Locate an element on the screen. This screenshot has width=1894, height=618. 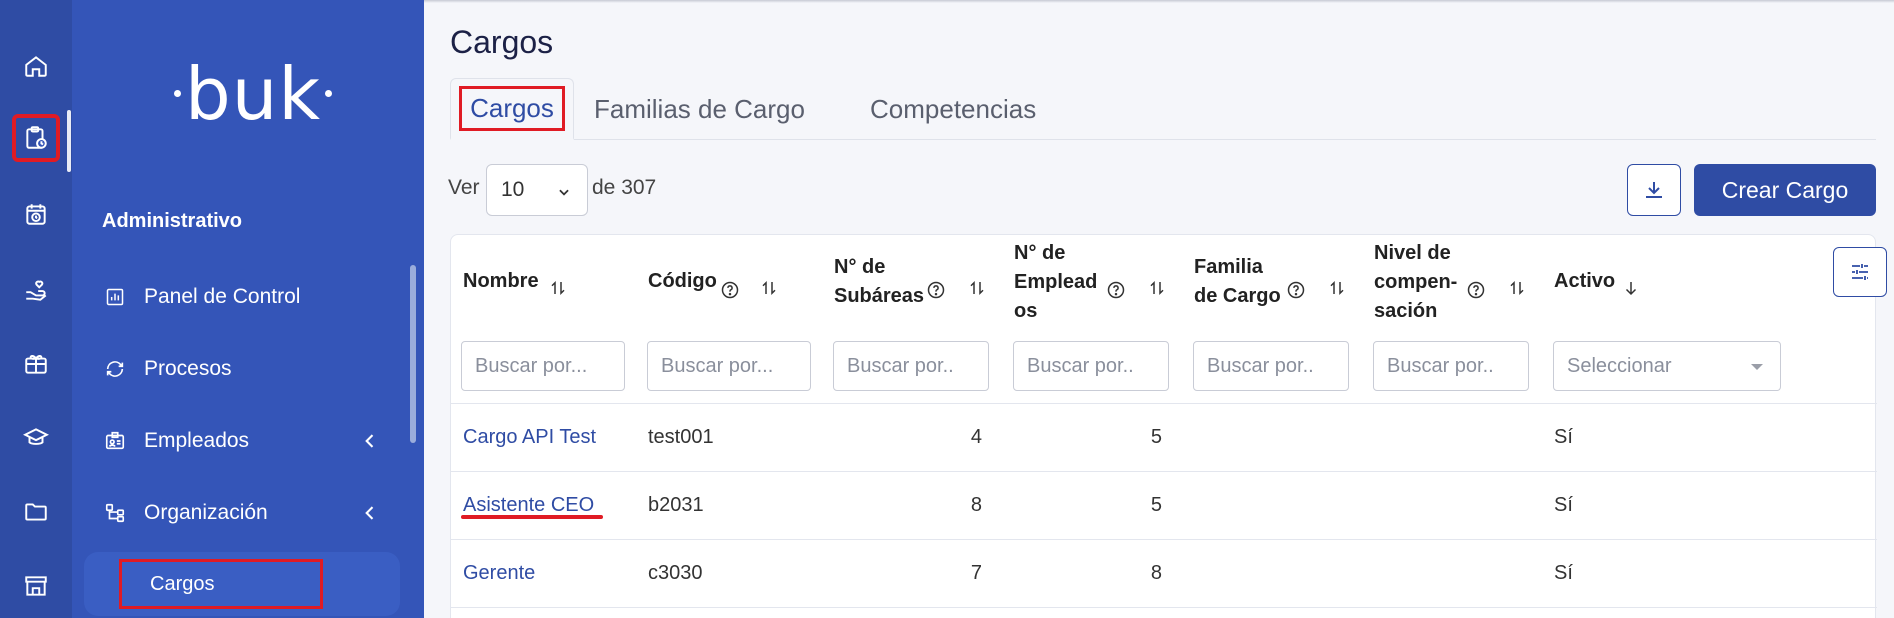
tab-label: Familias de Cargo is located at coordinates (699, 108).